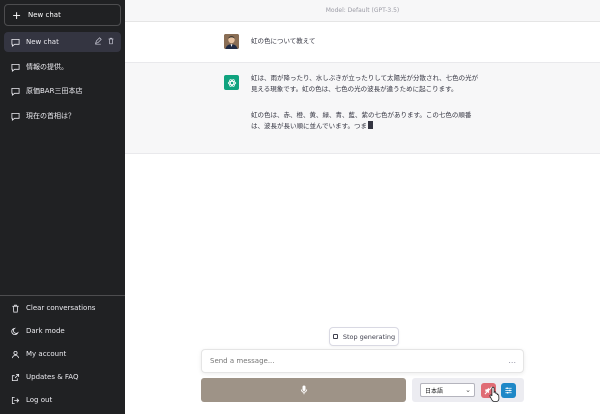 The image size is (600, 414). I want to click on plus-icon: +, so click(17, 15).